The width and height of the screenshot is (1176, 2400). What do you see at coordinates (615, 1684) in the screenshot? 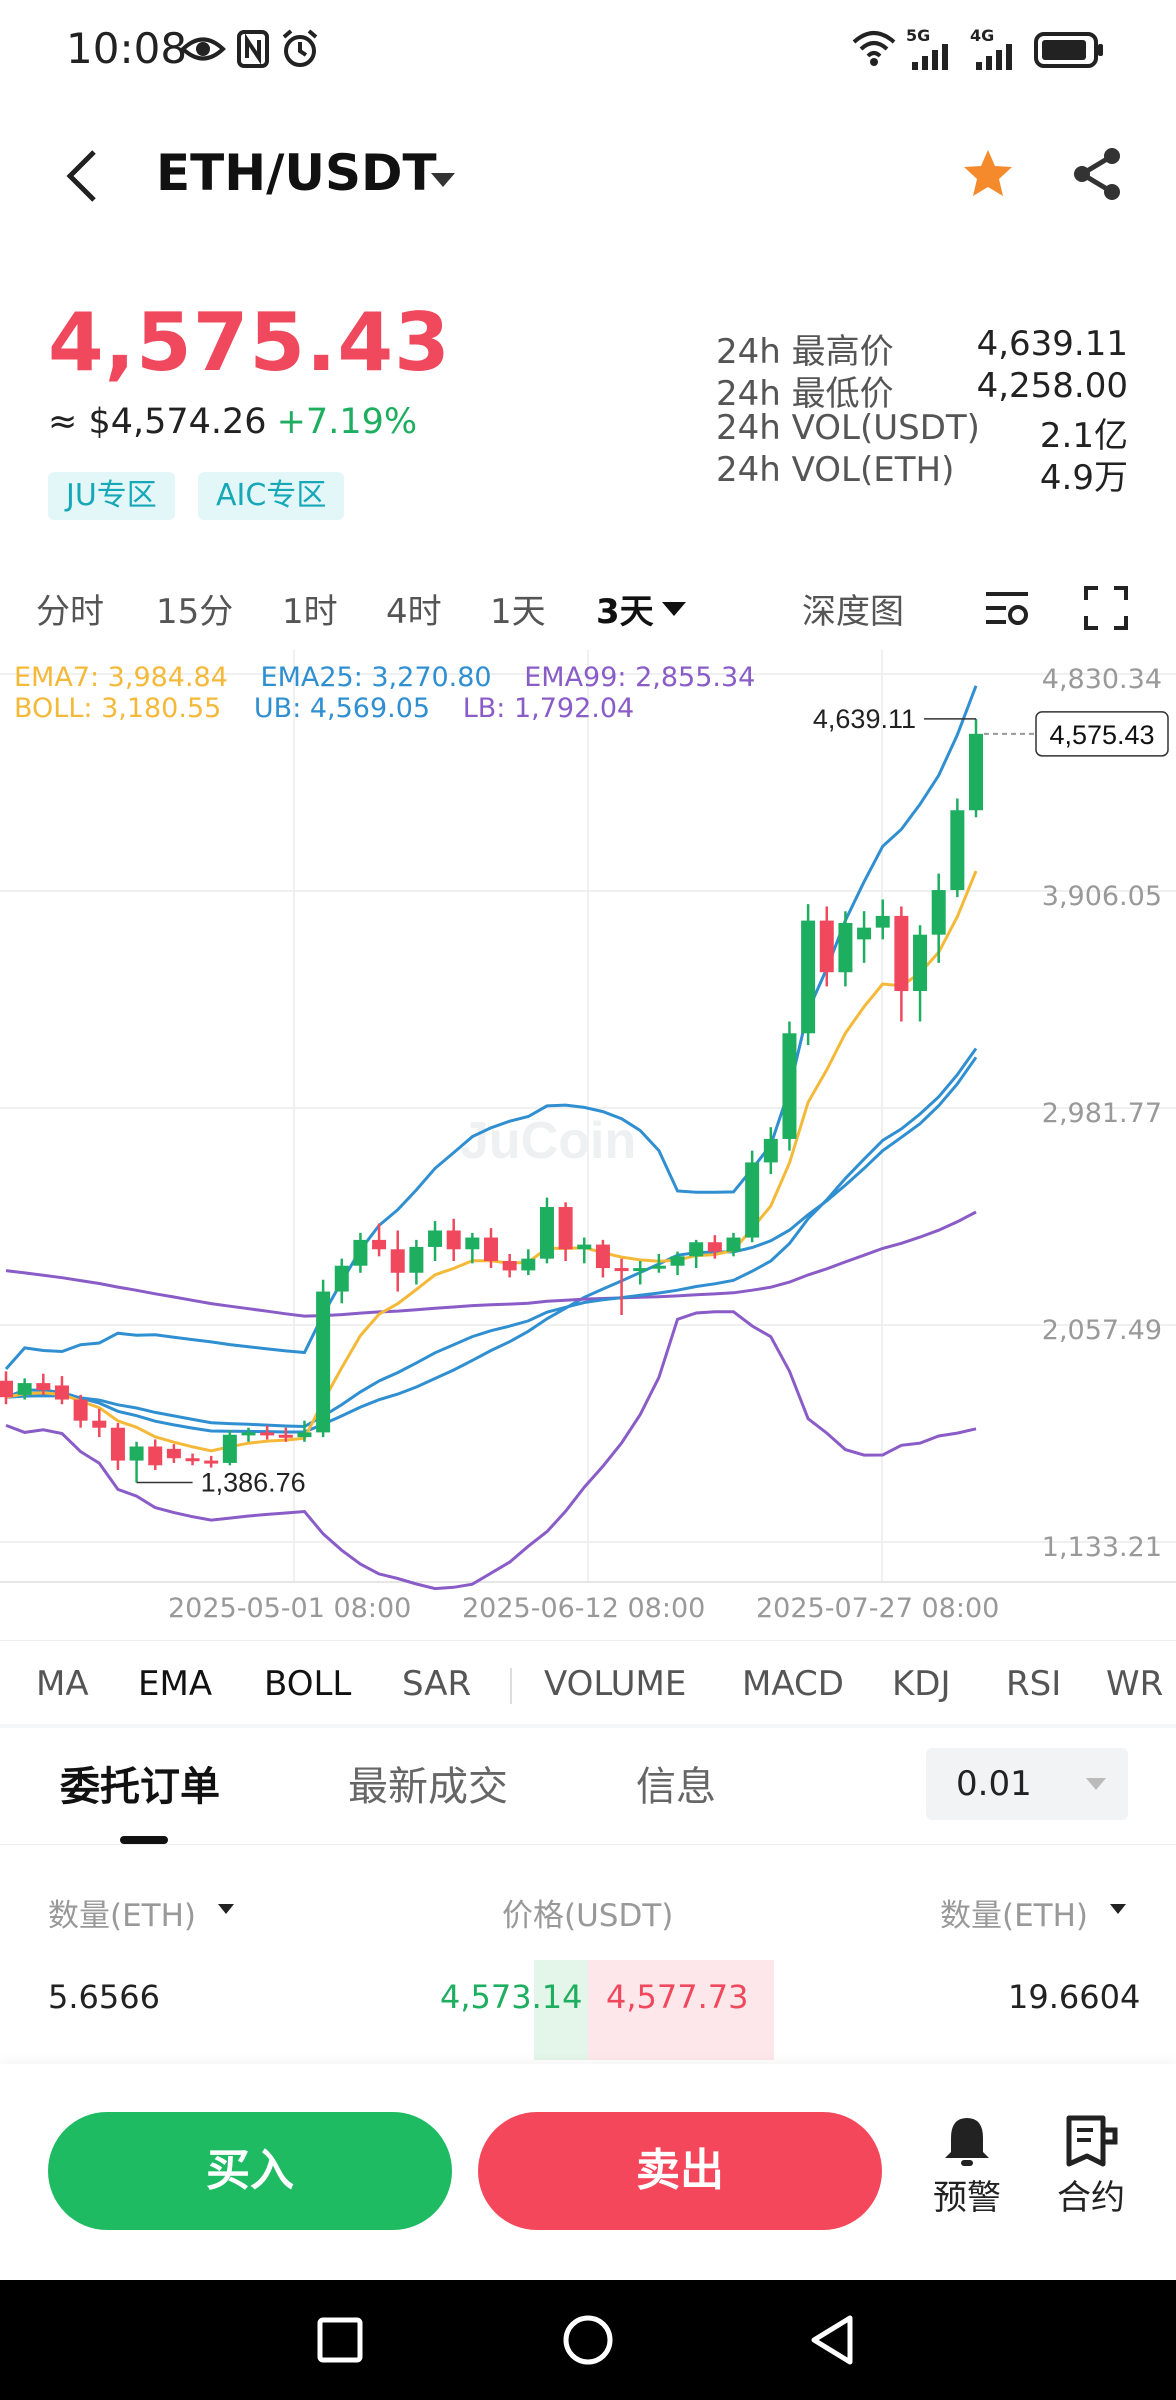
I see `indicator-tab-volume: VOLUME` at bounding box center [615, 1684].